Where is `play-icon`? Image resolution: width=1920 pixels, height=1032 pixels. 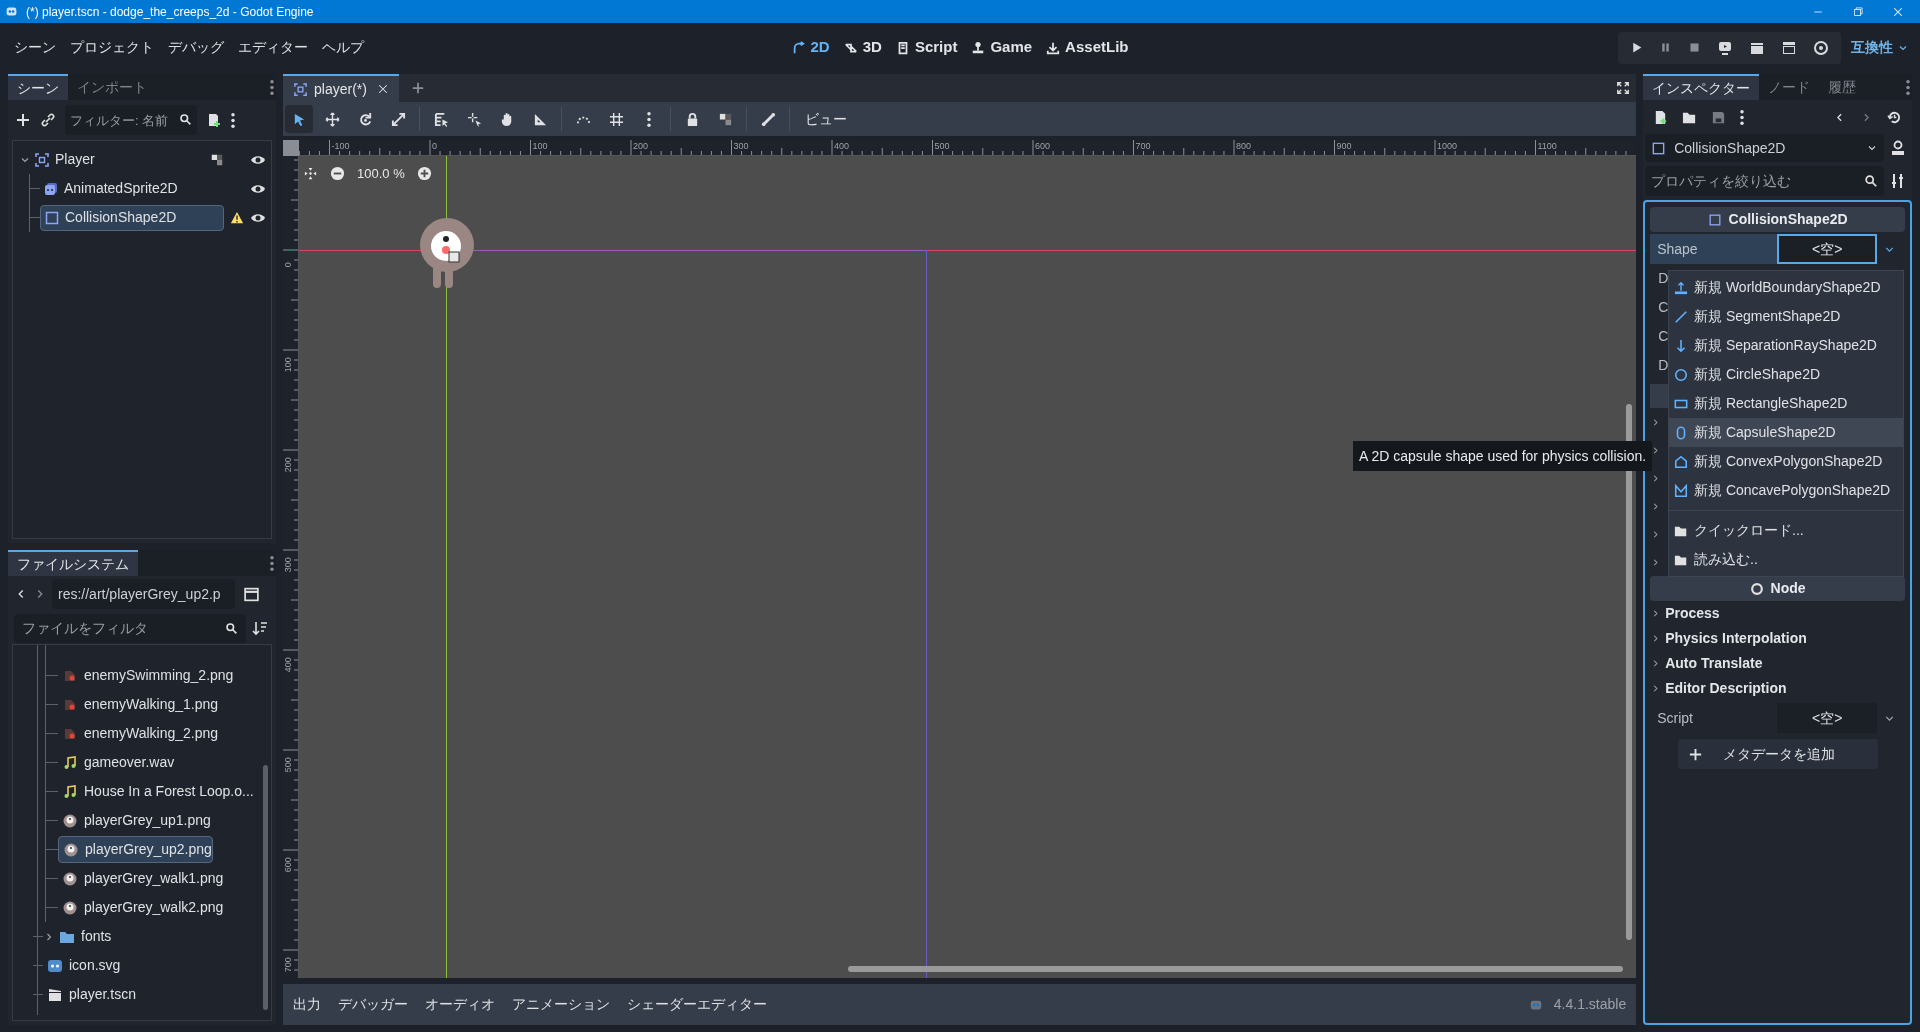
play-icon is located at coordinates (1636, 47).